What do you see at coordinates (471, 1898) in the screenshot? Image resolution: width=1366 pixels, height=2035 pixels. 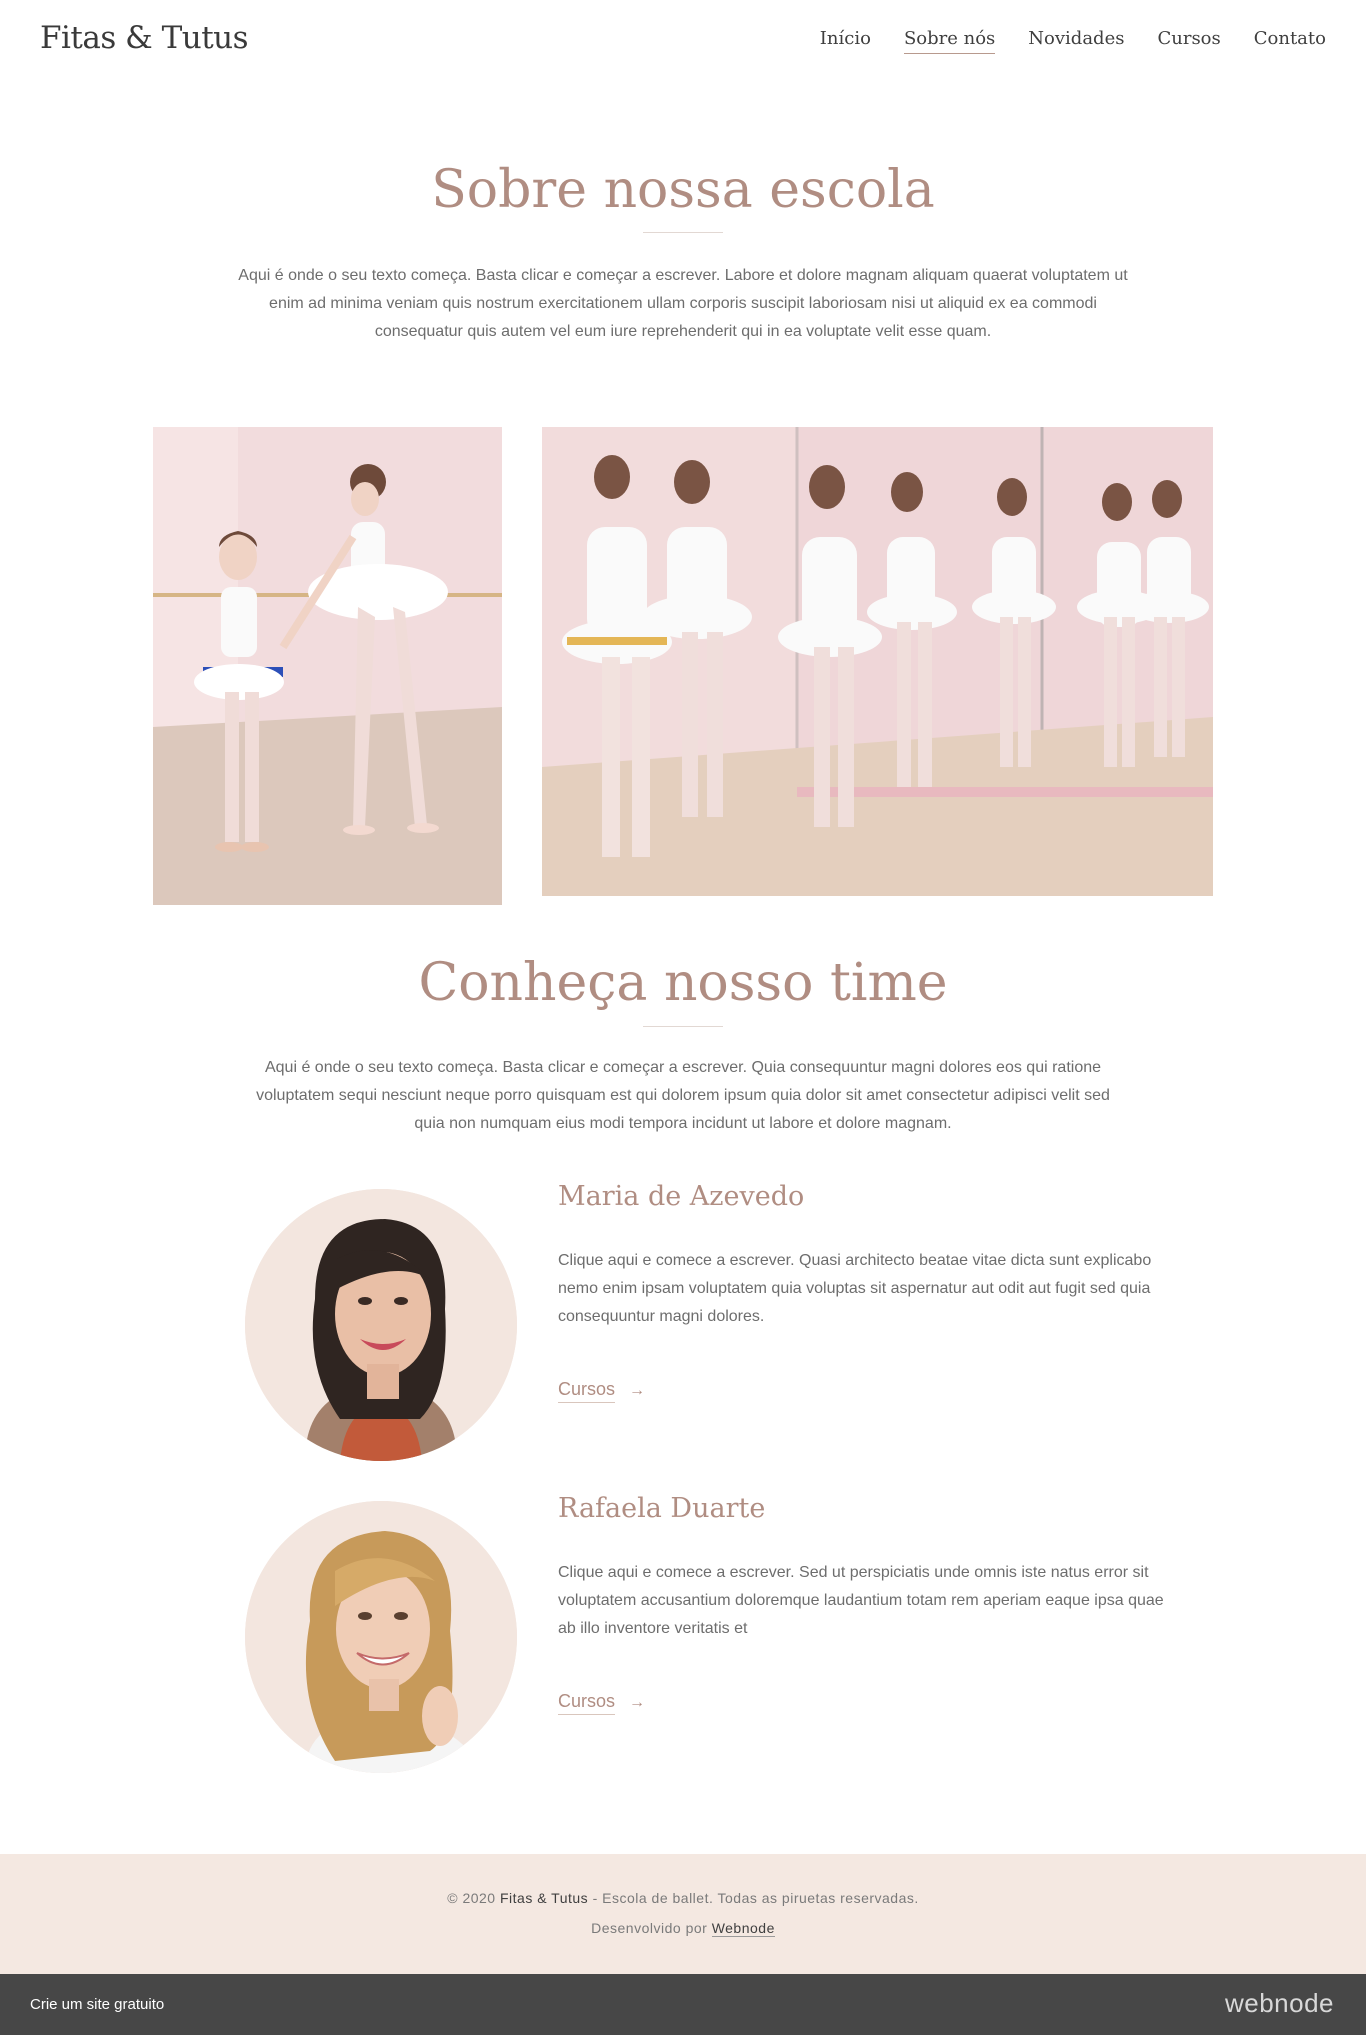 I see `copyright-year: © 2020` at bounding box center [471, 1898].